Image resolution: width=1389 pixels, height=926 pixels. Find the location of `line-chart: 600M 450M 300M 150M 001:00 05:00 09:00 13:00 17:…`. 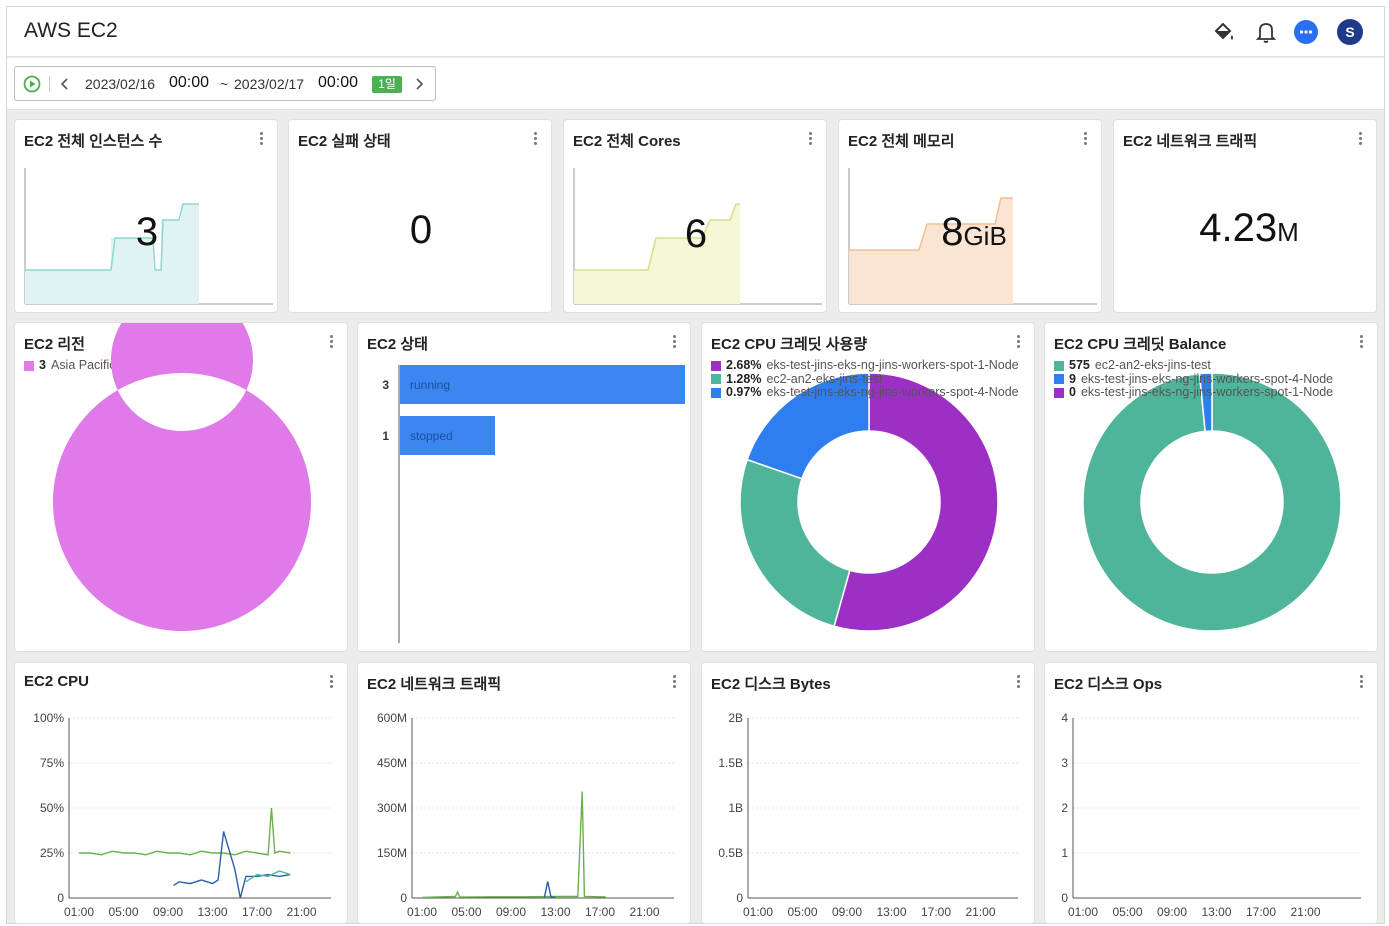

line-chart: 600M 450M 300M 150M 001:00 05:00 09:00 13:00 17:… is located at coordinates (525, 815).